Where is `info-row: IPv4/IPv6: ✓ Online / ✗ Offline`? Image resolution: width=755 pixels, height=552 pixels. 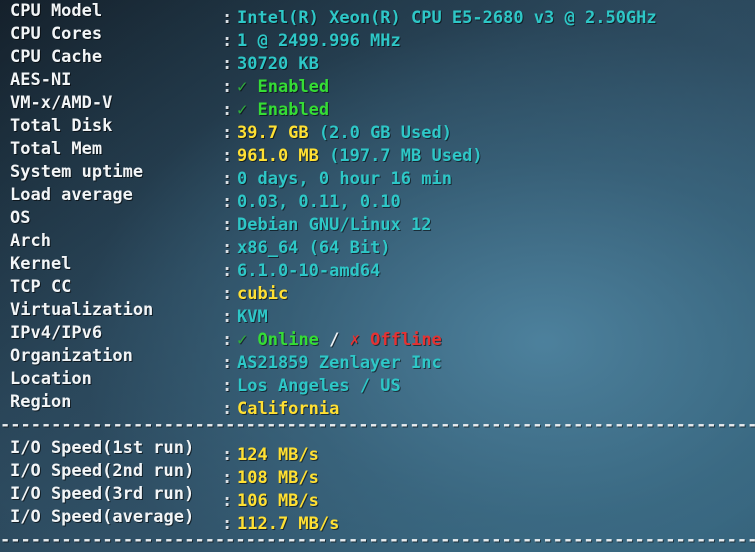 info-row: IPv4/IPv6: ✓ Online / ✗ Offline is located at coordinates (377, 336).